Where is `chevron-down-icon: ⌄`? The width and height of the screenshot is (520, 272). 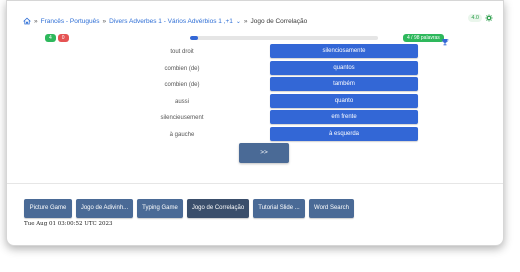 chevron-down-icon: ⌄ is located at coordinates (238, 21).